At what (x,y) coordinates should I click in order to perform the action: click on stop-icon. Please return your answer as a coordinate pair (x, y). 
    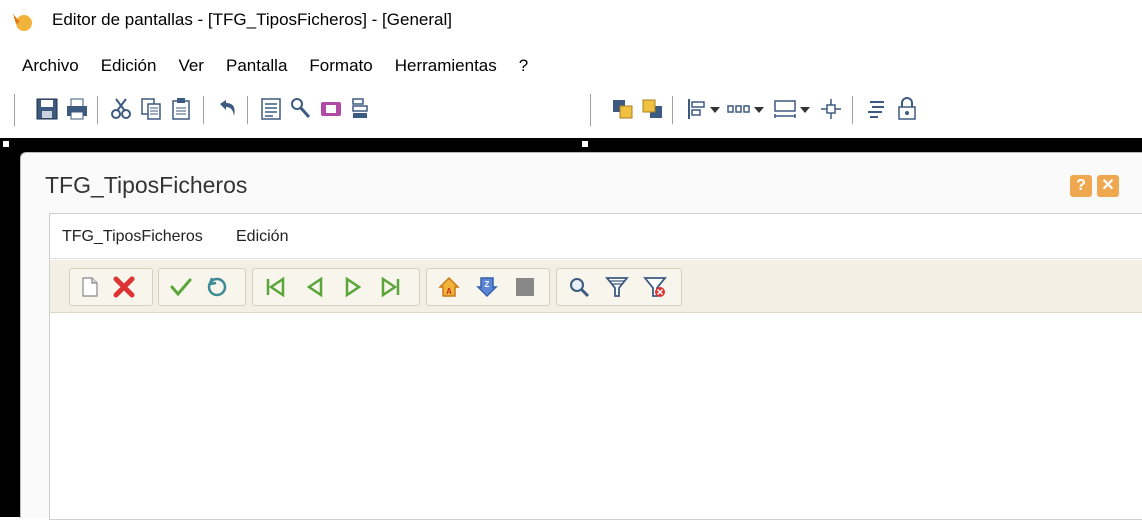
    Looking at the image, I should click on (525, 287).